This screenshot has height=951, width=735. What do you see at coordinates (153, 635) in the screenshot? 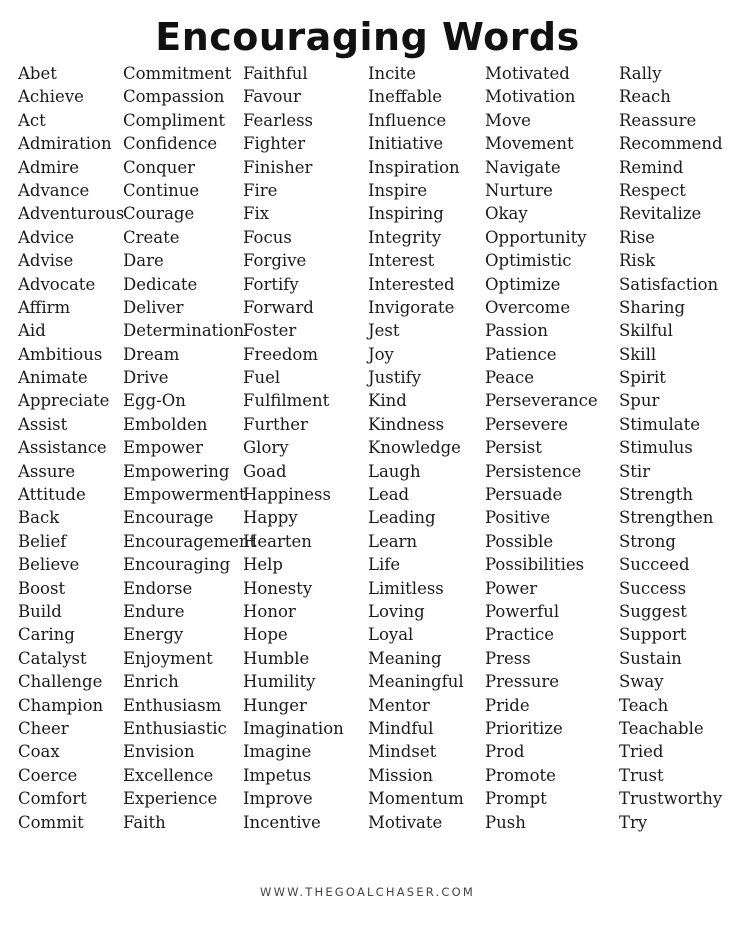
I see `word-item: Energy` at bounding box center [153, 635].